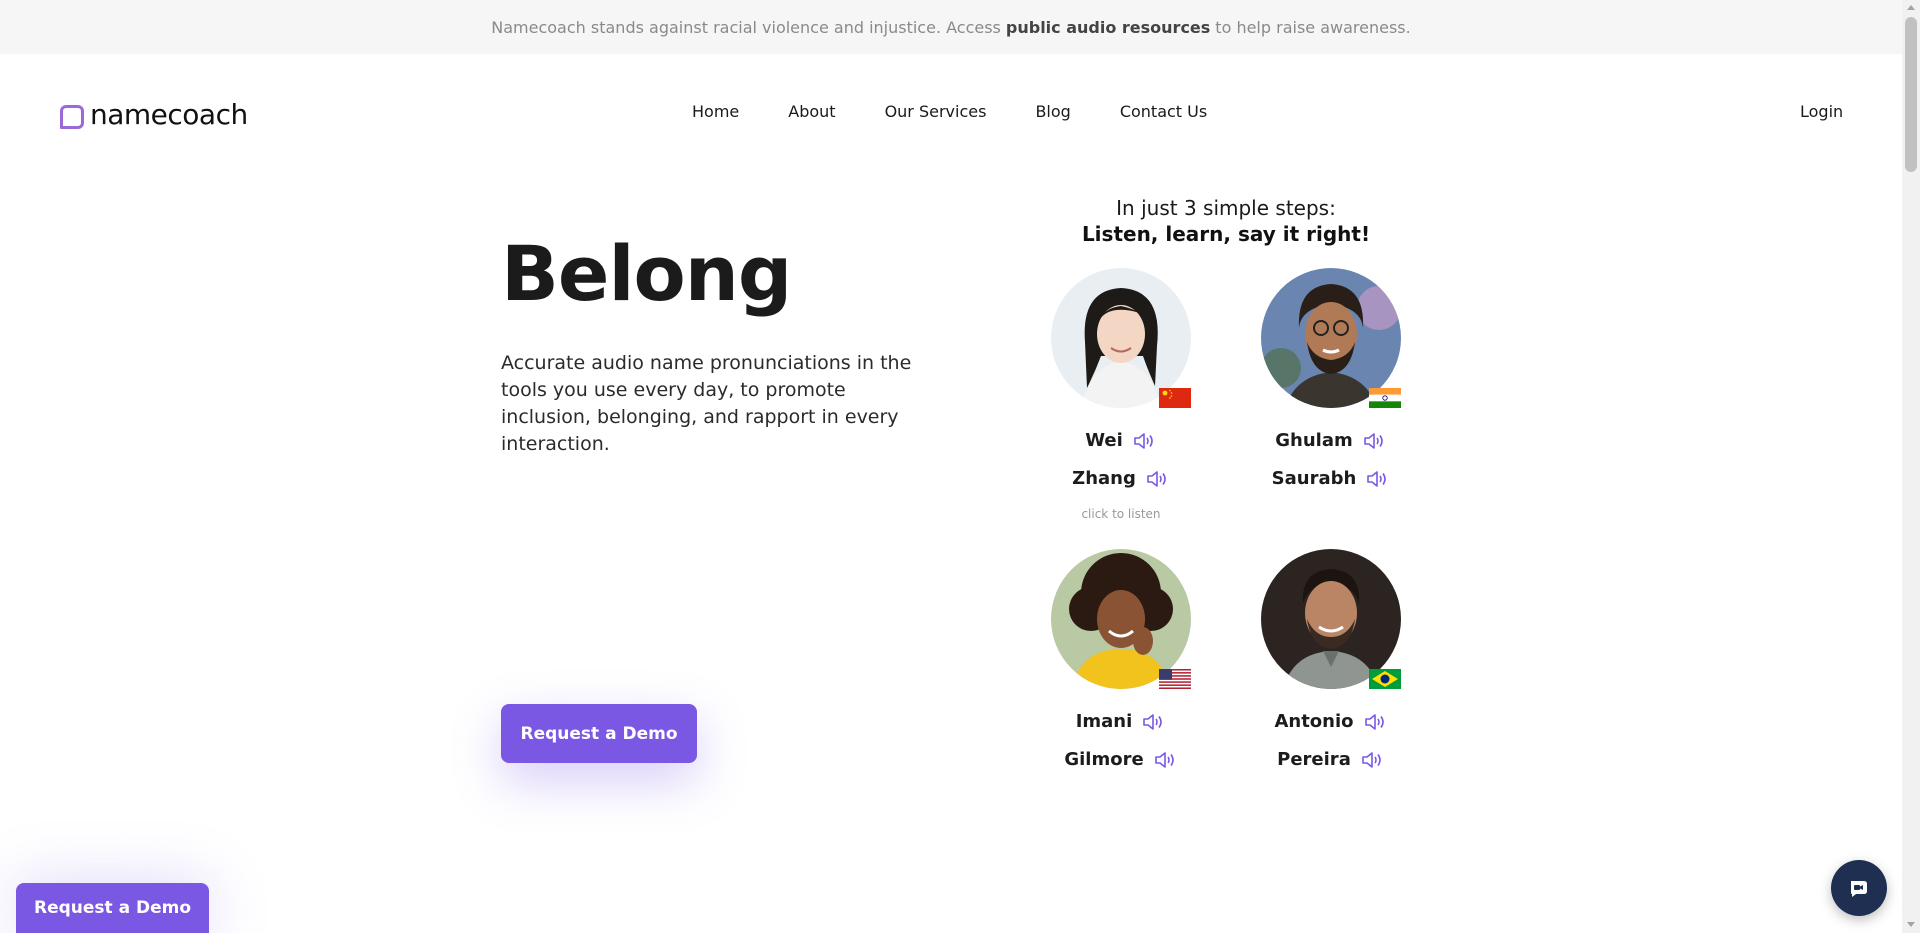 The image size is (1920, 933). What do you see at coordinates (1313, 27) in the screenshot?
I see `announcement-suffix: to help raise awareness.` at bounding box center [1313, 27].